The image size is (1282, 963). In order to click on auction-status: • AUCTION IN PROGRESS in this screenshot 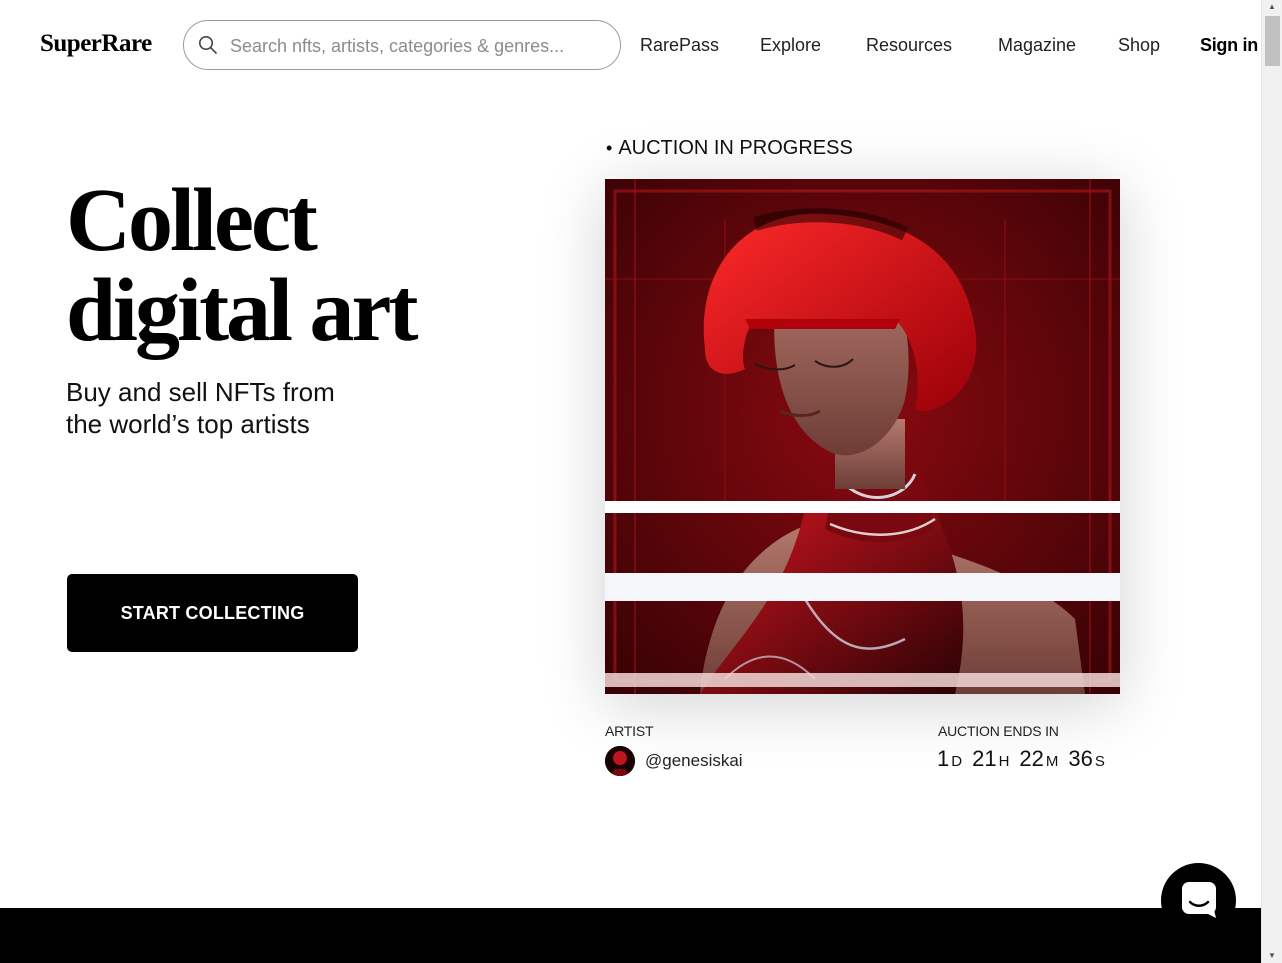, I will do `click(729, 148)`.